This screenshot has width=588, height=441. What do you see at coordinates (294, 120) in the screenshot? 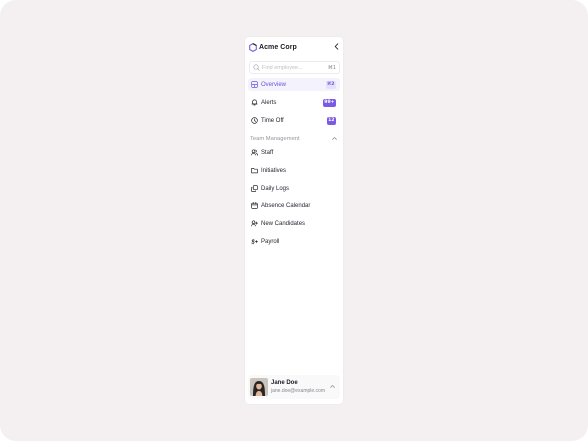
I see `nav-item-time-off: Time Off 12` at bounding box center [294, 120].